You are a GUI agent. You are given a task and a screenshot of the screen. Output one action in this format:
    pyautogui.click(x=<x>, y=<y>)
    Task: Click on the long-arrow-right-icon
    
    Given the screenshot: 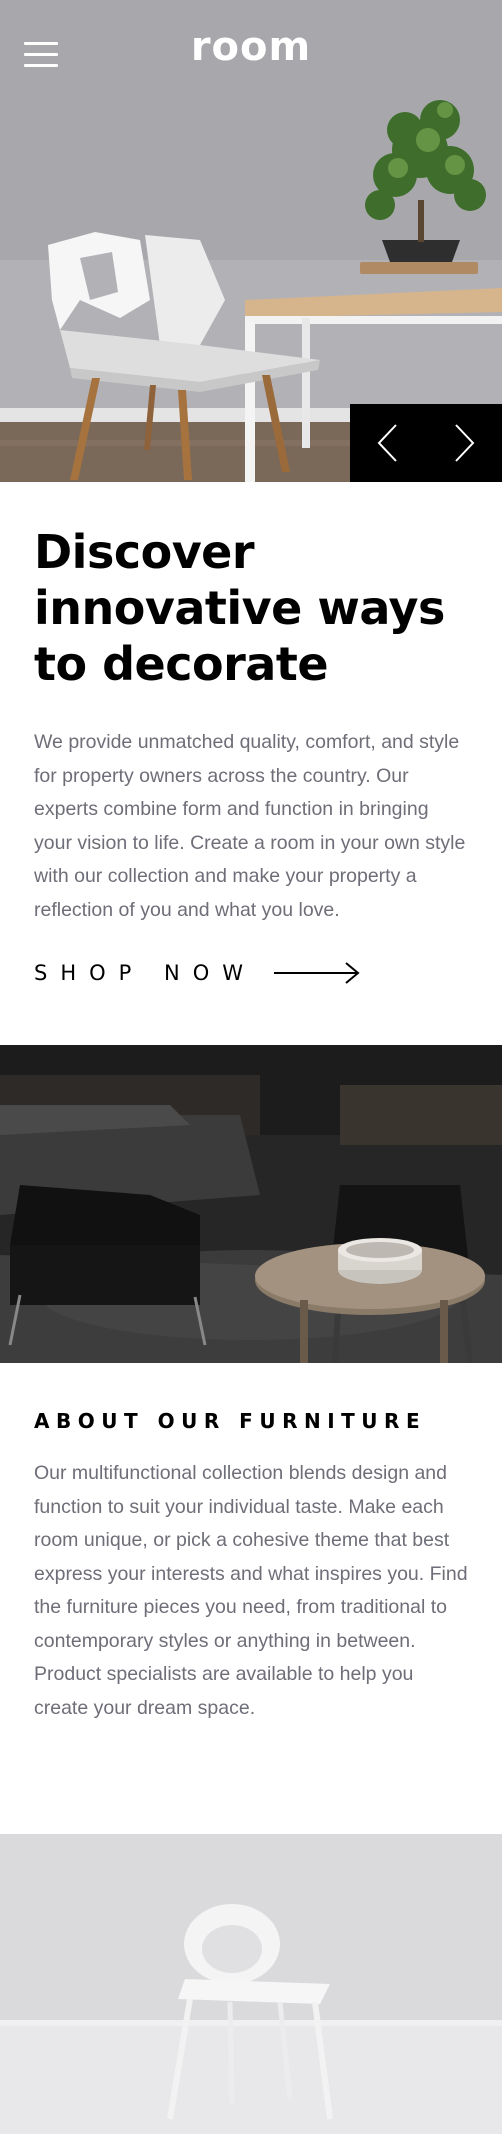 What is the action you would take?
    pyautogui.click(x=317, y=973)
    